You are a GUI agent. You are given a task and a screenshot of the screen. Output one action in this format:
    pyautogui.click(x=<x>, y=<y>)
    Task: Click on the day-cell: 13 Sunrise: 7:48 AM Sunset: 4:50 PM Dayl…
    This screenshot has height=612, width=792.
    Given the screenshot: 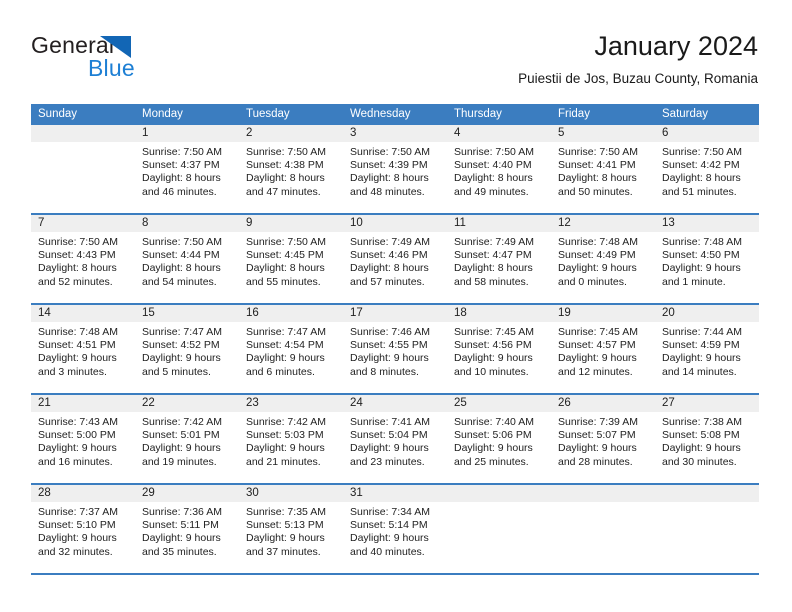 What is the action you would take?
    pyautogui.click(x=707, y=259)
    